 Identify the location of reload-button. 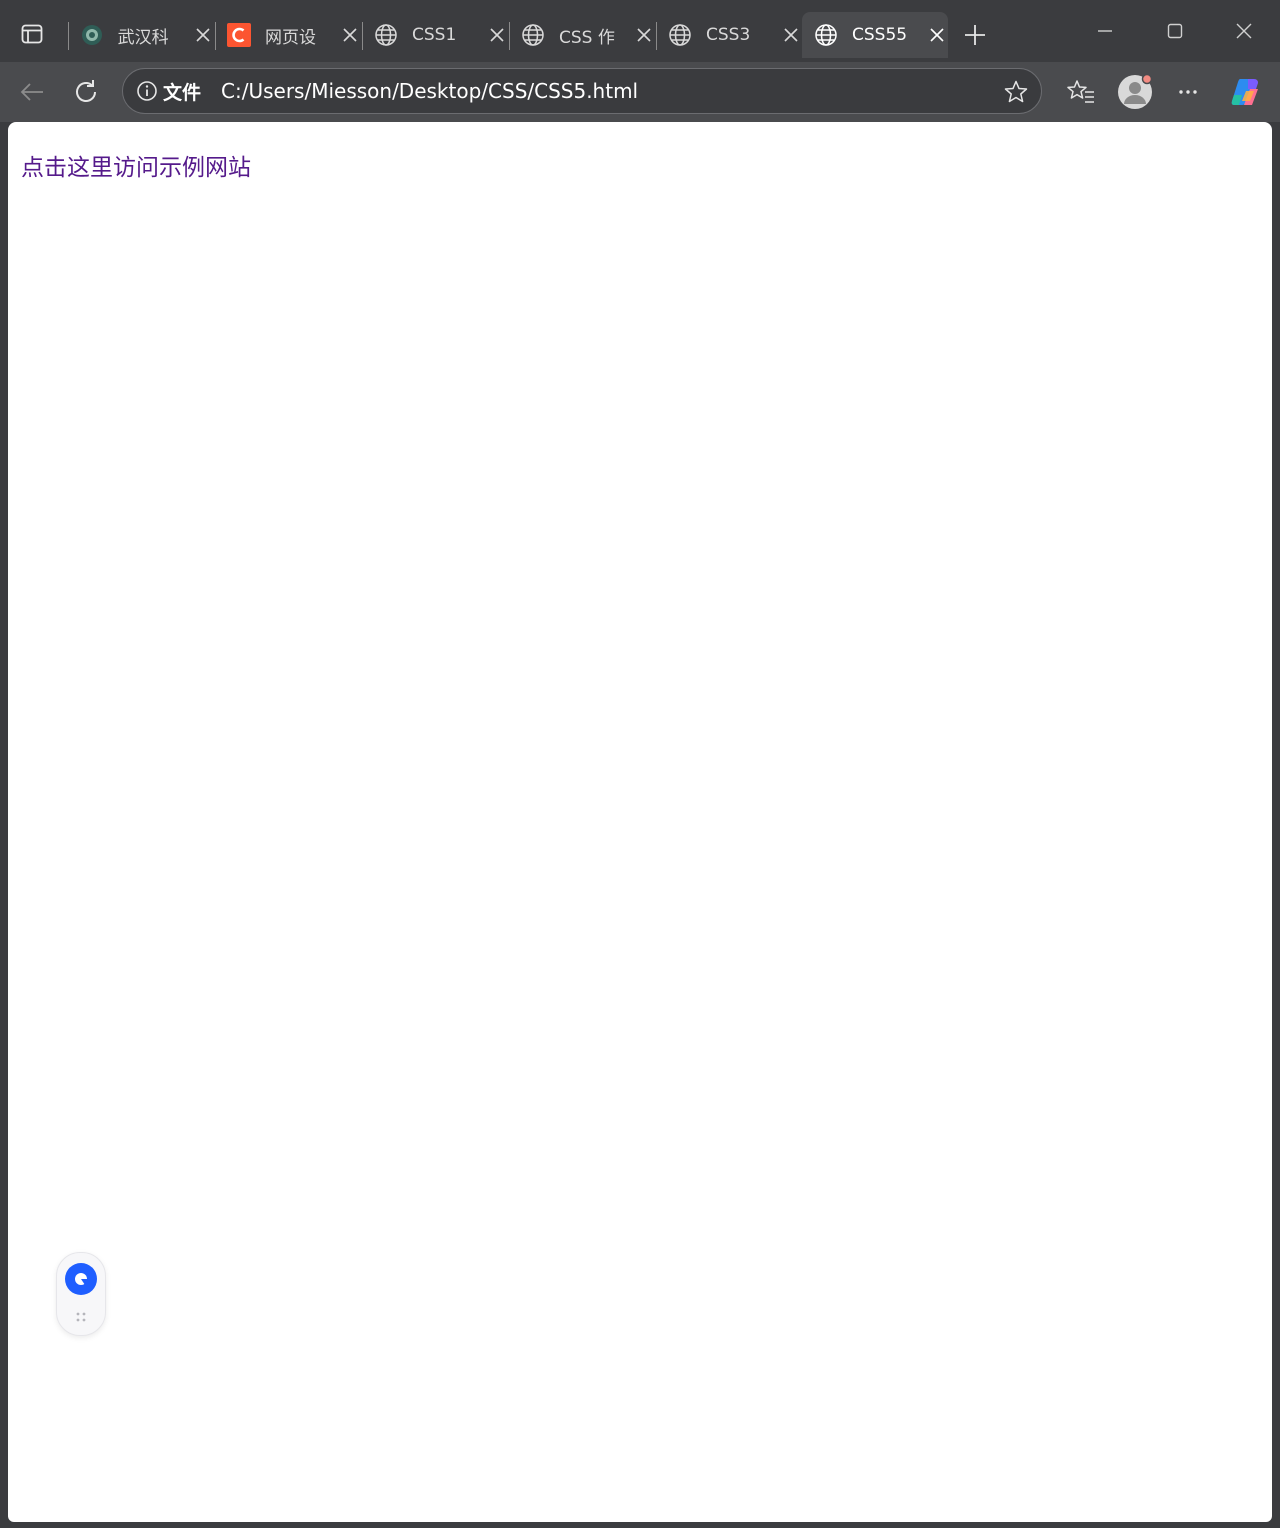
(86, 92).